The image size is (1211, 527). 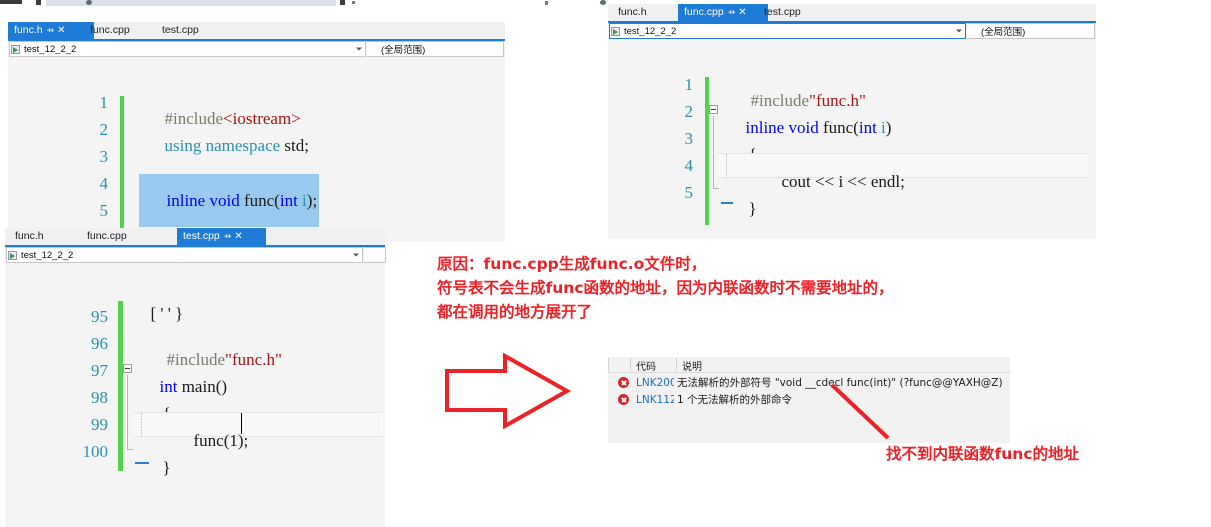 I want to click on tab-func-cpp: func.cpp ⇸ ✕, so click(x=723, y=12).